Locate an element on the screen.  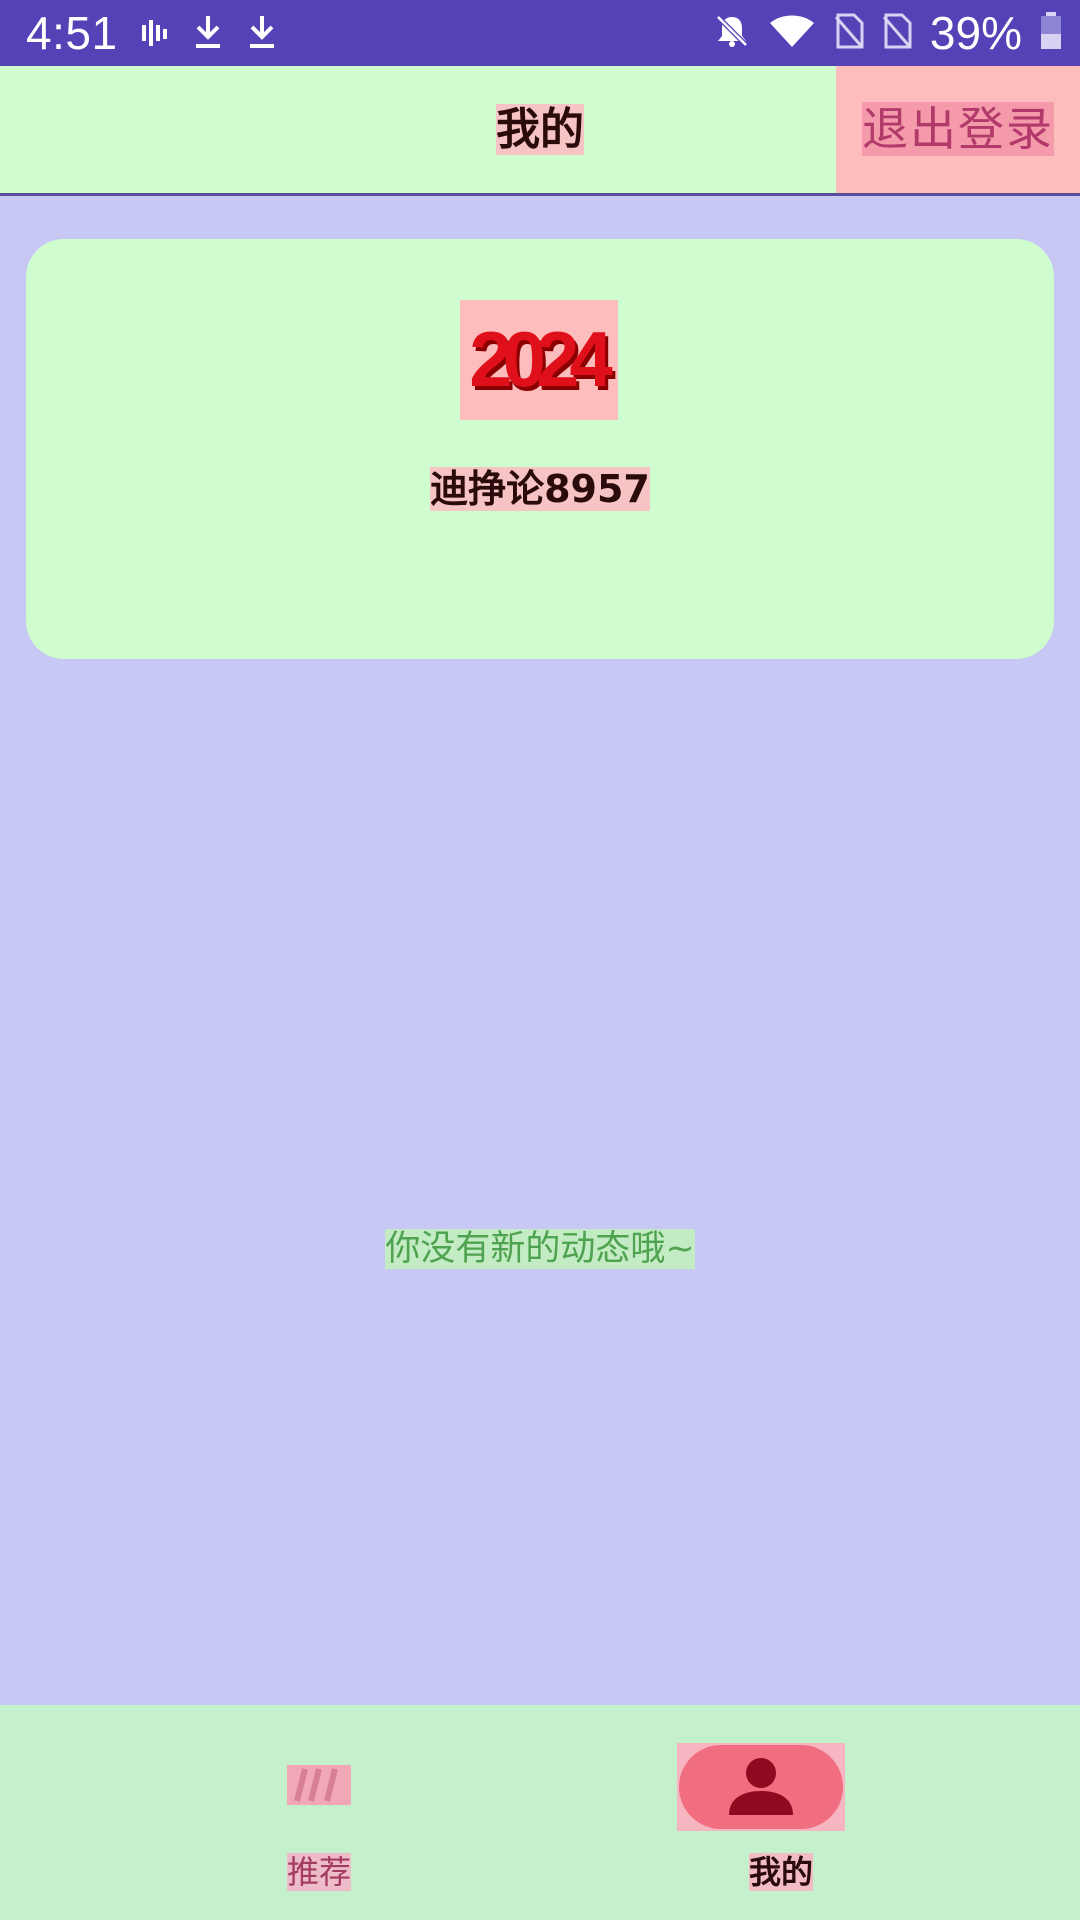
page-title-text: 我的 is located at coordinates (540, 129).